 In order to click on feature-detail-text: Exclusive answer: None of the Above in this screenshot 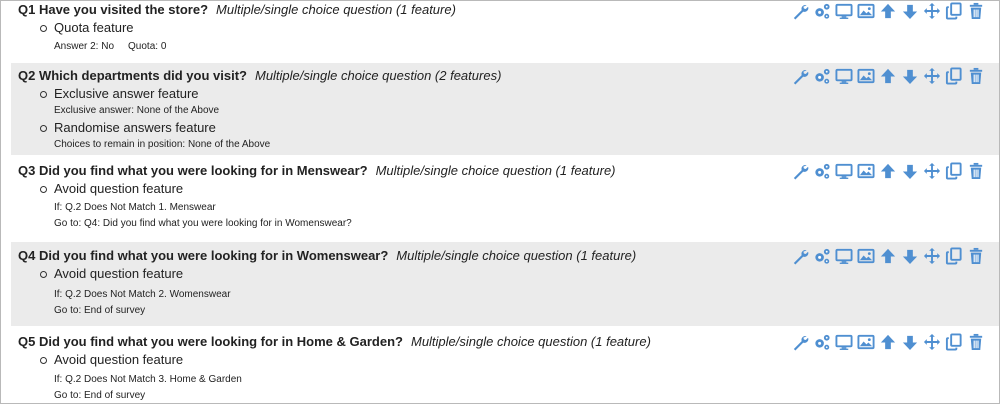, I will do `click(137, 110)`.